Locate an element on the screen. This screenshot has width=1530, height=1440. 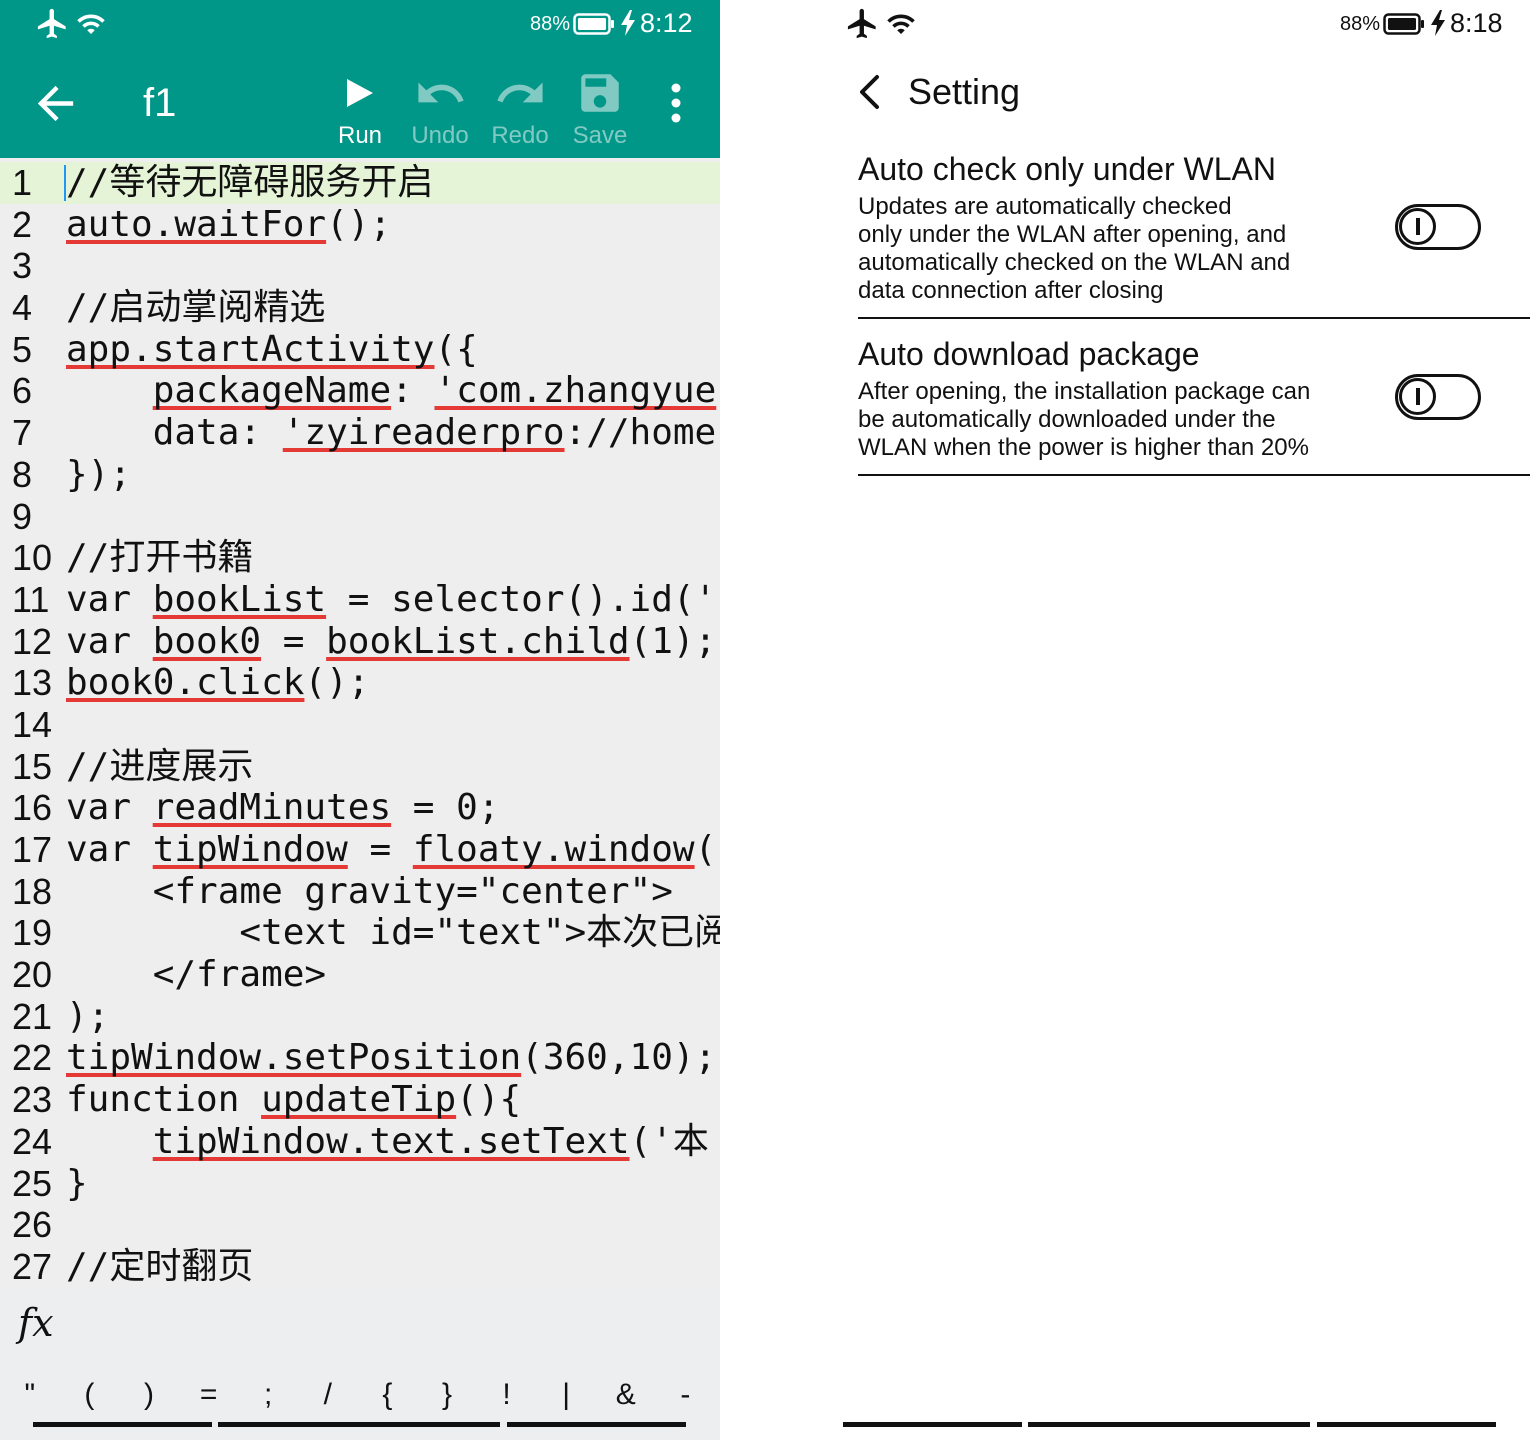
code-line: 11 var bookList = selector().id(' is located at coordinates (360, 600).